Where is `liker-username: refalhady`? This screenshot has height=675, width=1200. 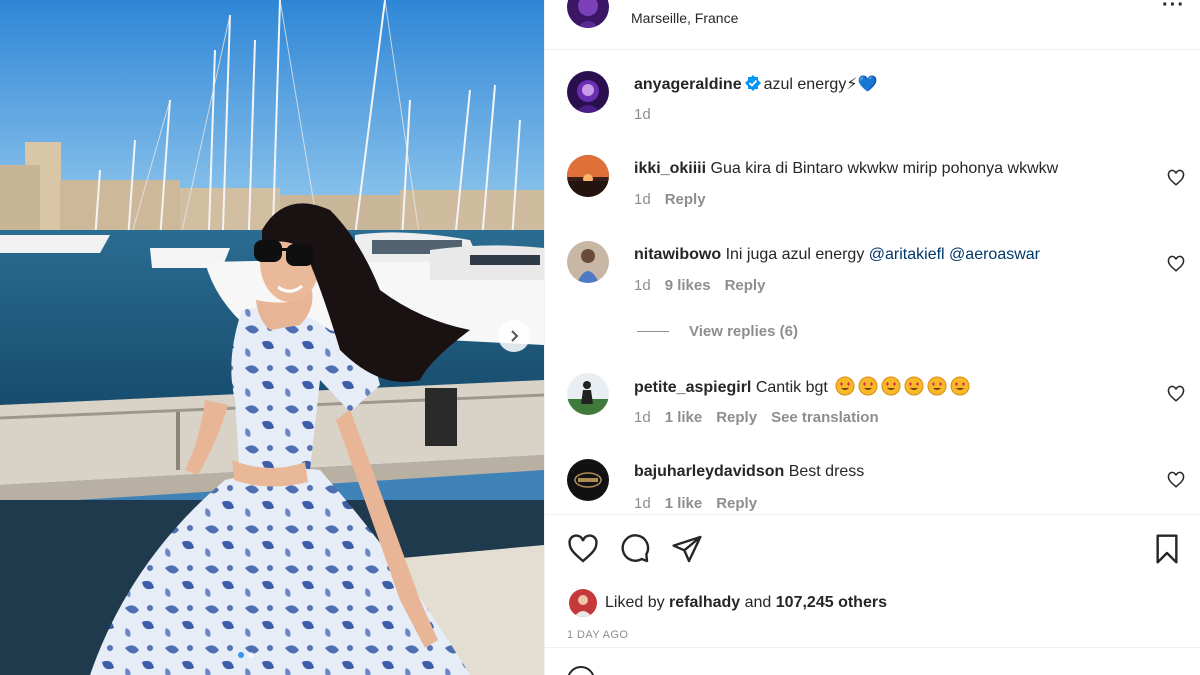 liker-username: refalhady is located at coordinates (704, 603).